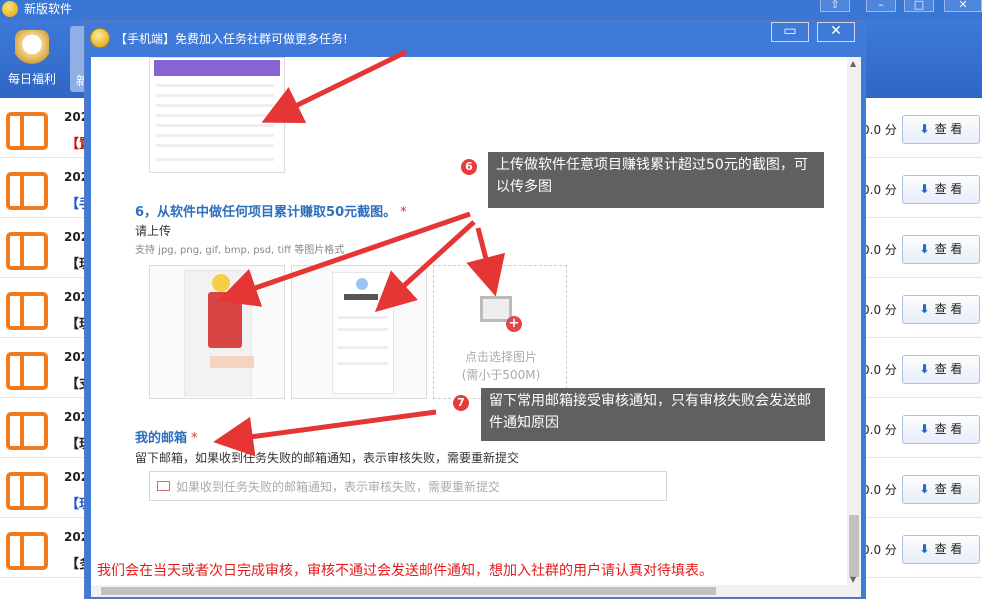  I want to click on dialog-title: 【手机端】免费加入任务社群可做更多任务!, so click(231, 39).